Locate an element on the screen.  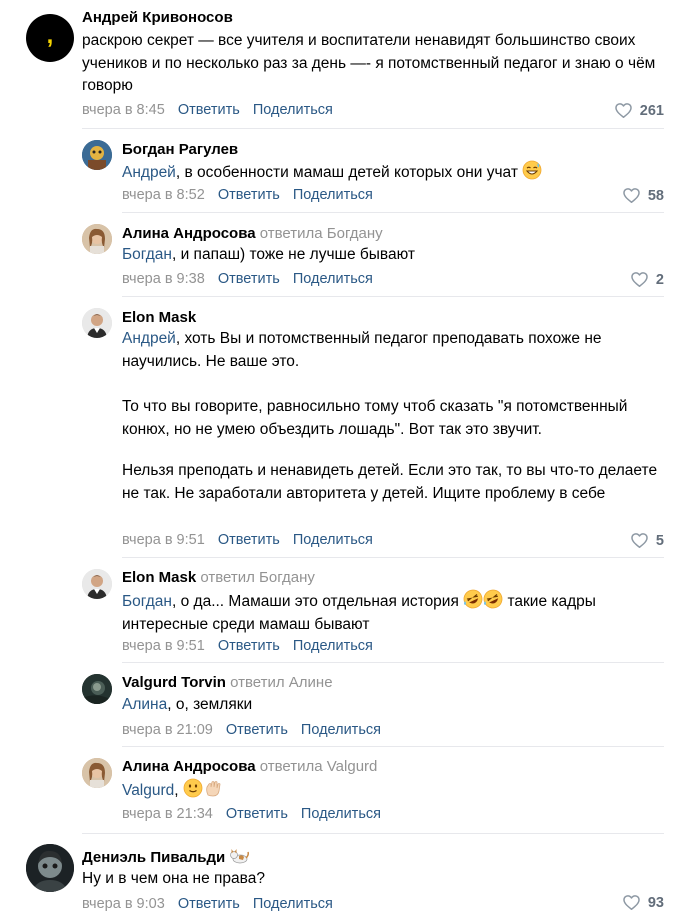
smile-emoji is located at coordinates (193, 788).